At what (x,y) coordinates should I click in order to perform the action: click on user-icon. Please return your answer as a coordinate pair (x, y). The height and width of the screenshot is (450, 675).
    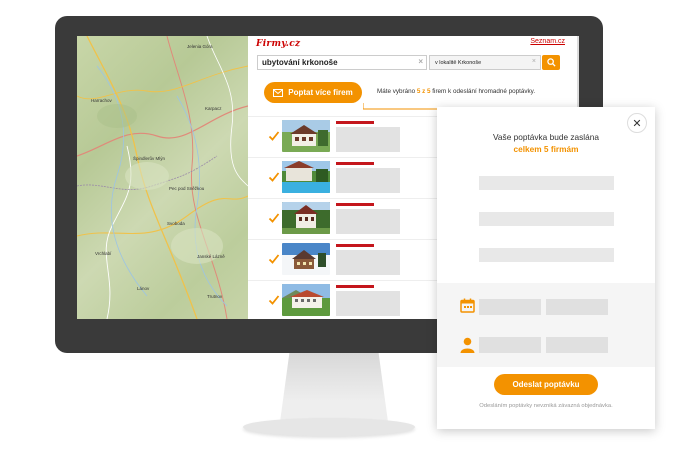
    Looking at the image, I should click on (467, 345).